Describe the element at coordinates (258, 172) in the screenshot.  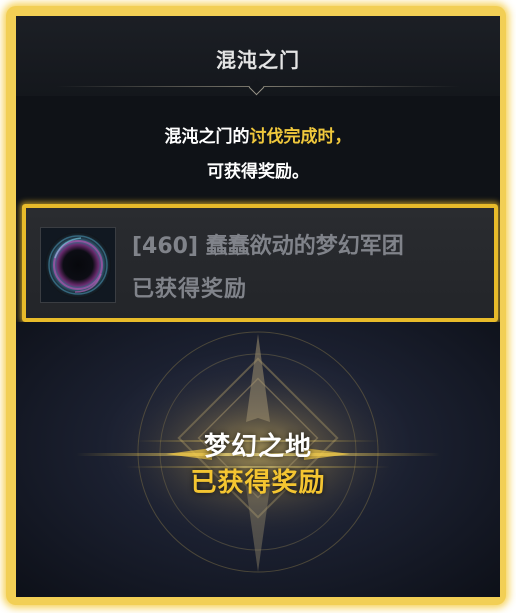
I see `description-line-2: 可获得奖励。` at that location.